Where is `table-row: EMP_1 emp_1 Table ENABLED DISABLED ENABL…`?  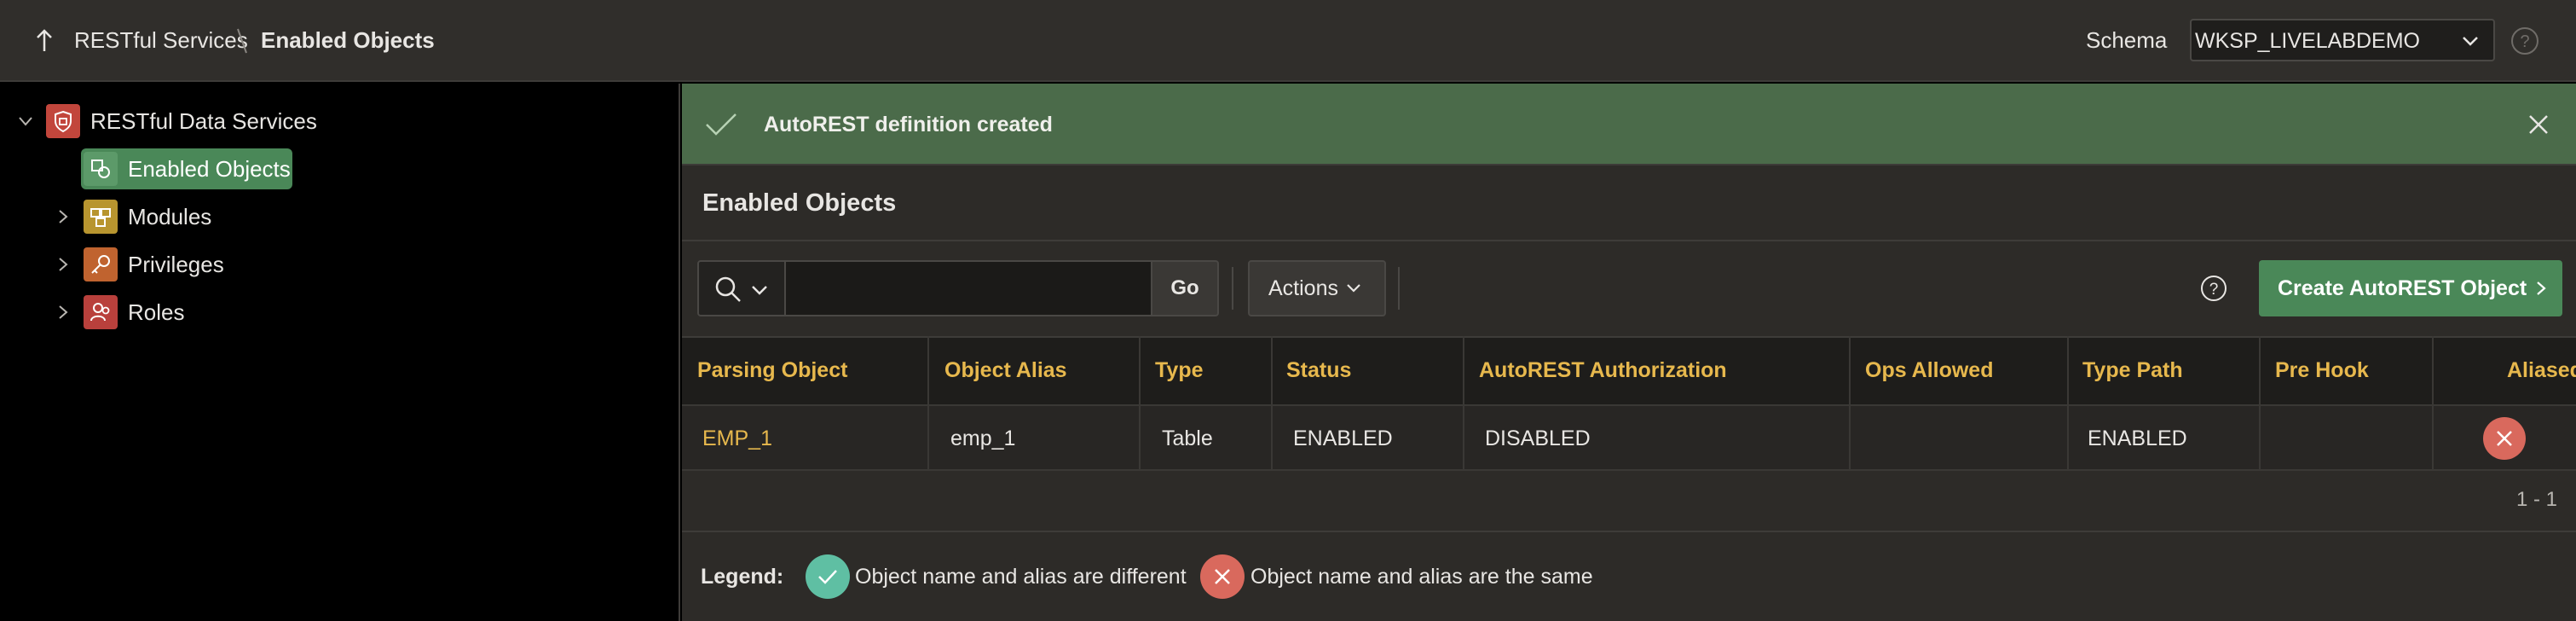 table-row: EMP_1 emp_1 Table ENABLED DISABLED ENABL… is located at coordinates (1629, 437).